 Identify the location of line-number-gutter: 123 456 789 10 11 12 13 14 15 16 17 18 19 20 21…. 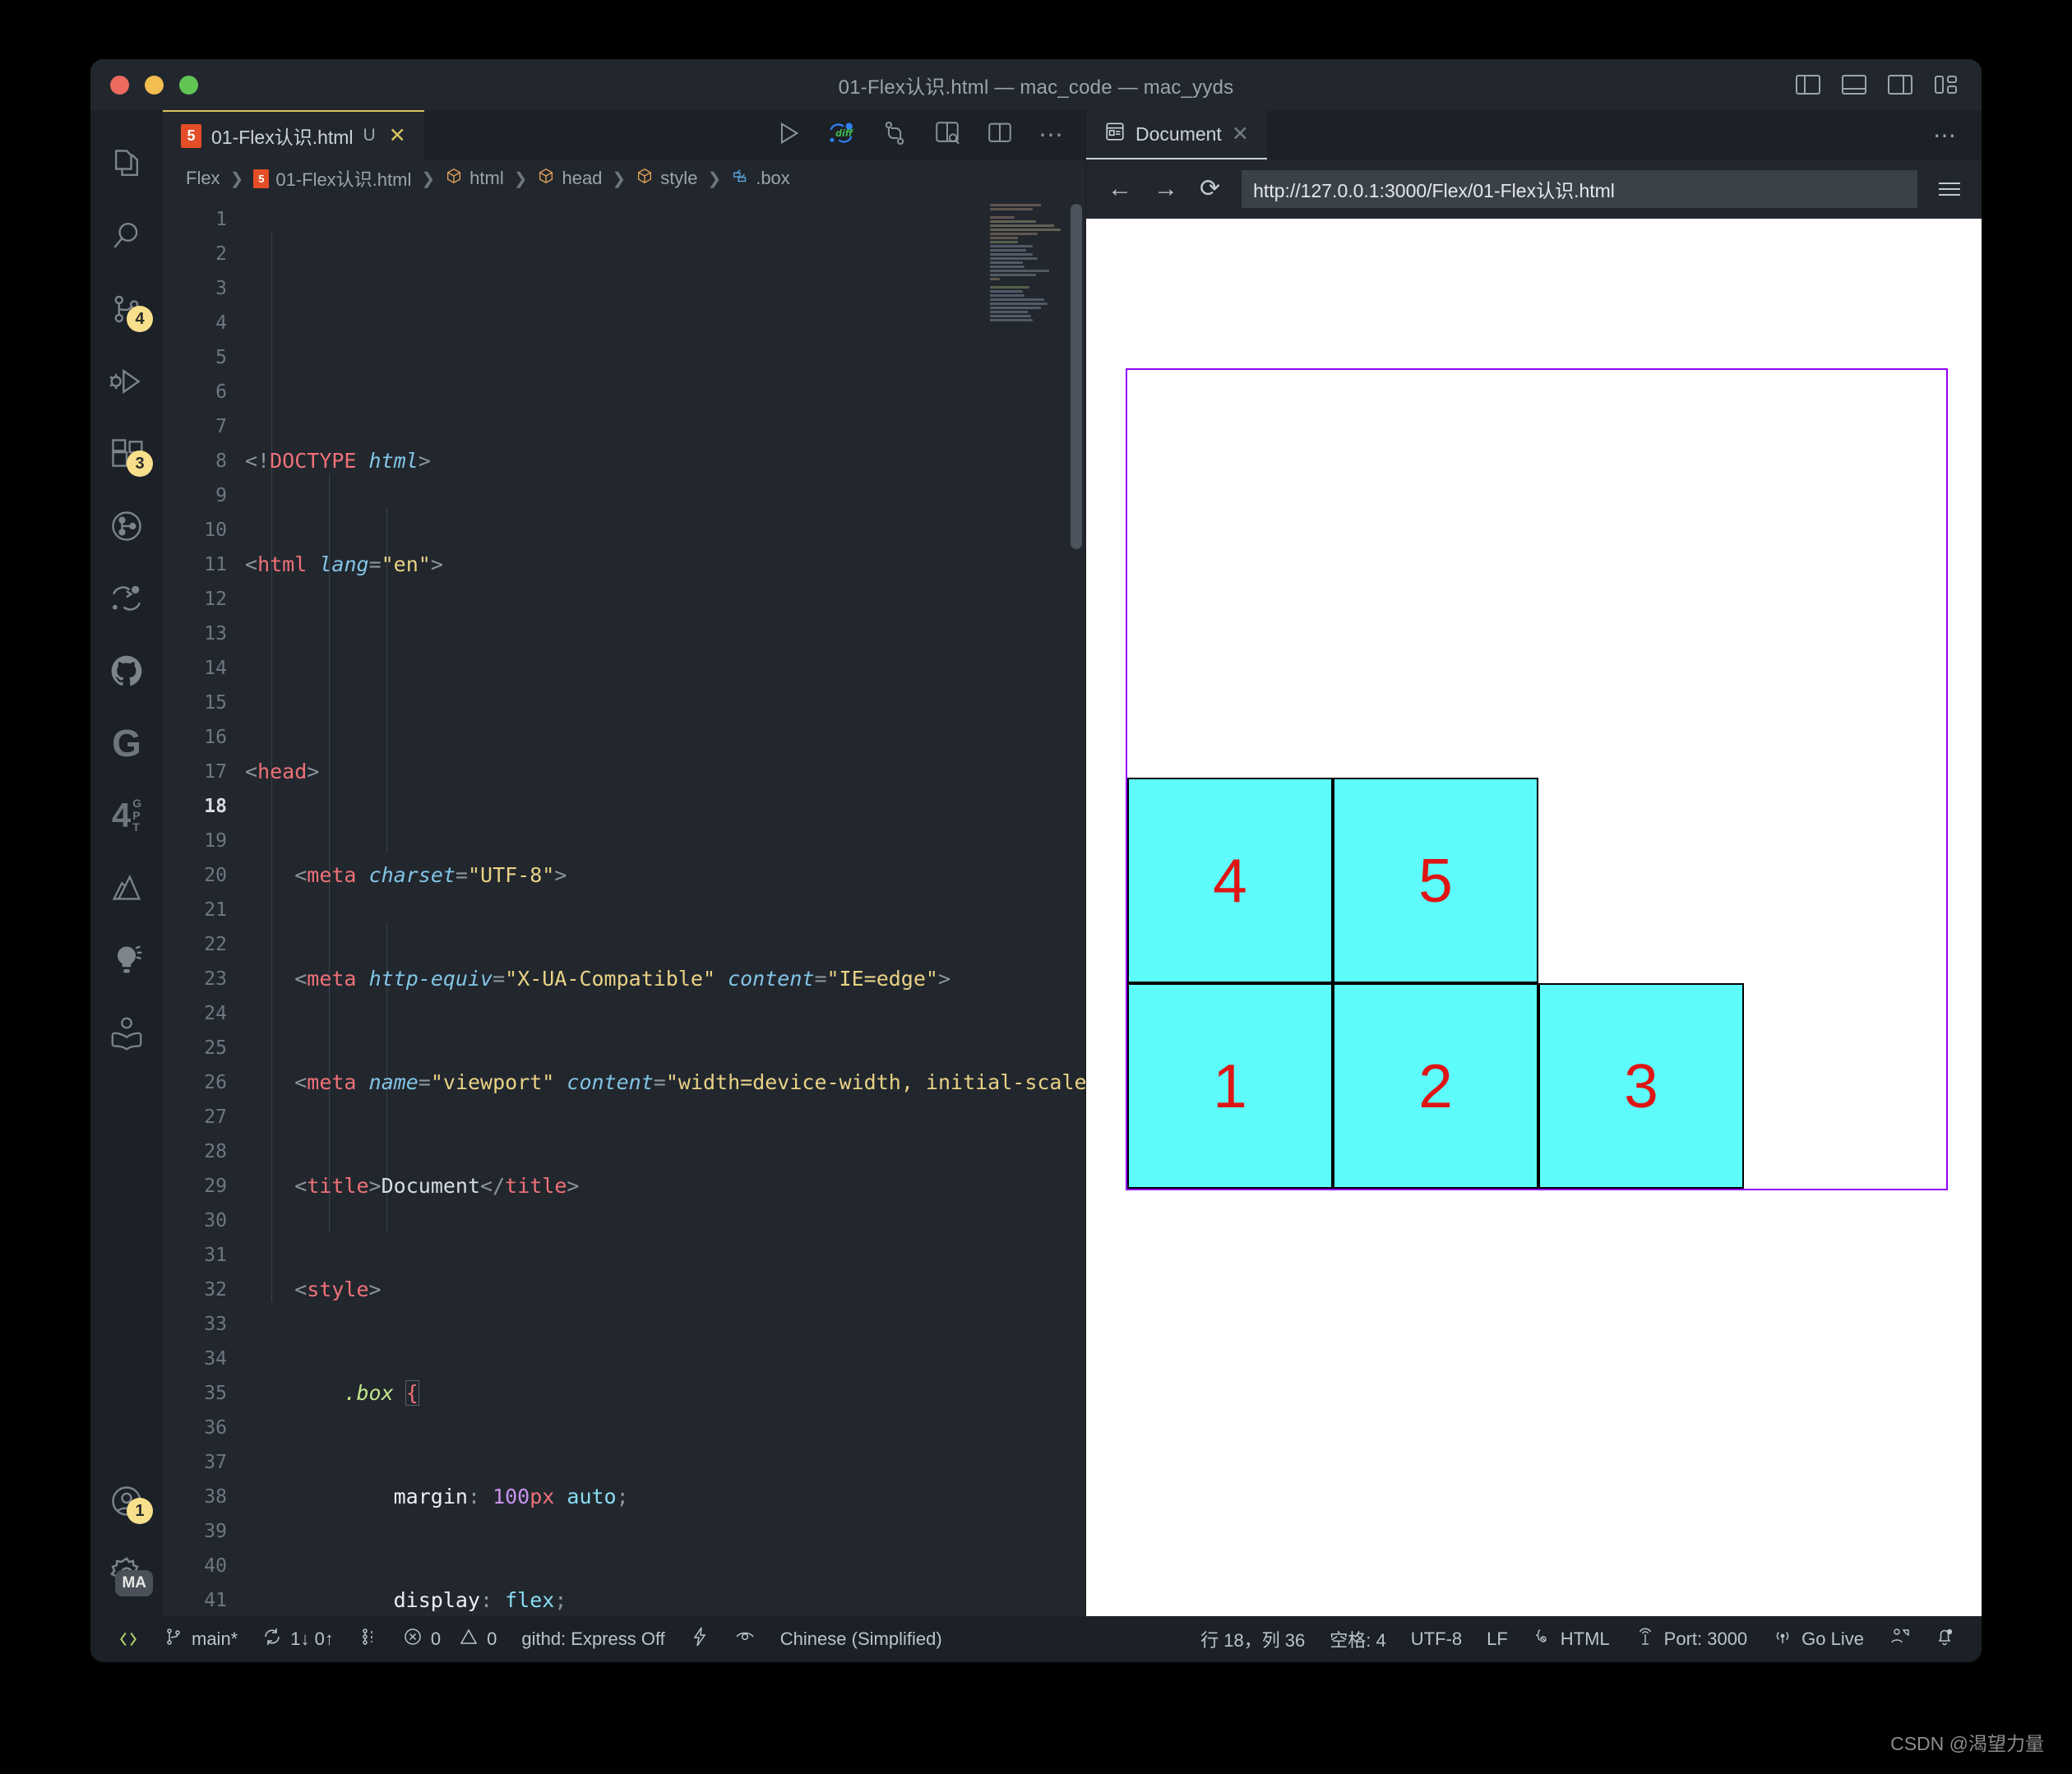
(202, 906).